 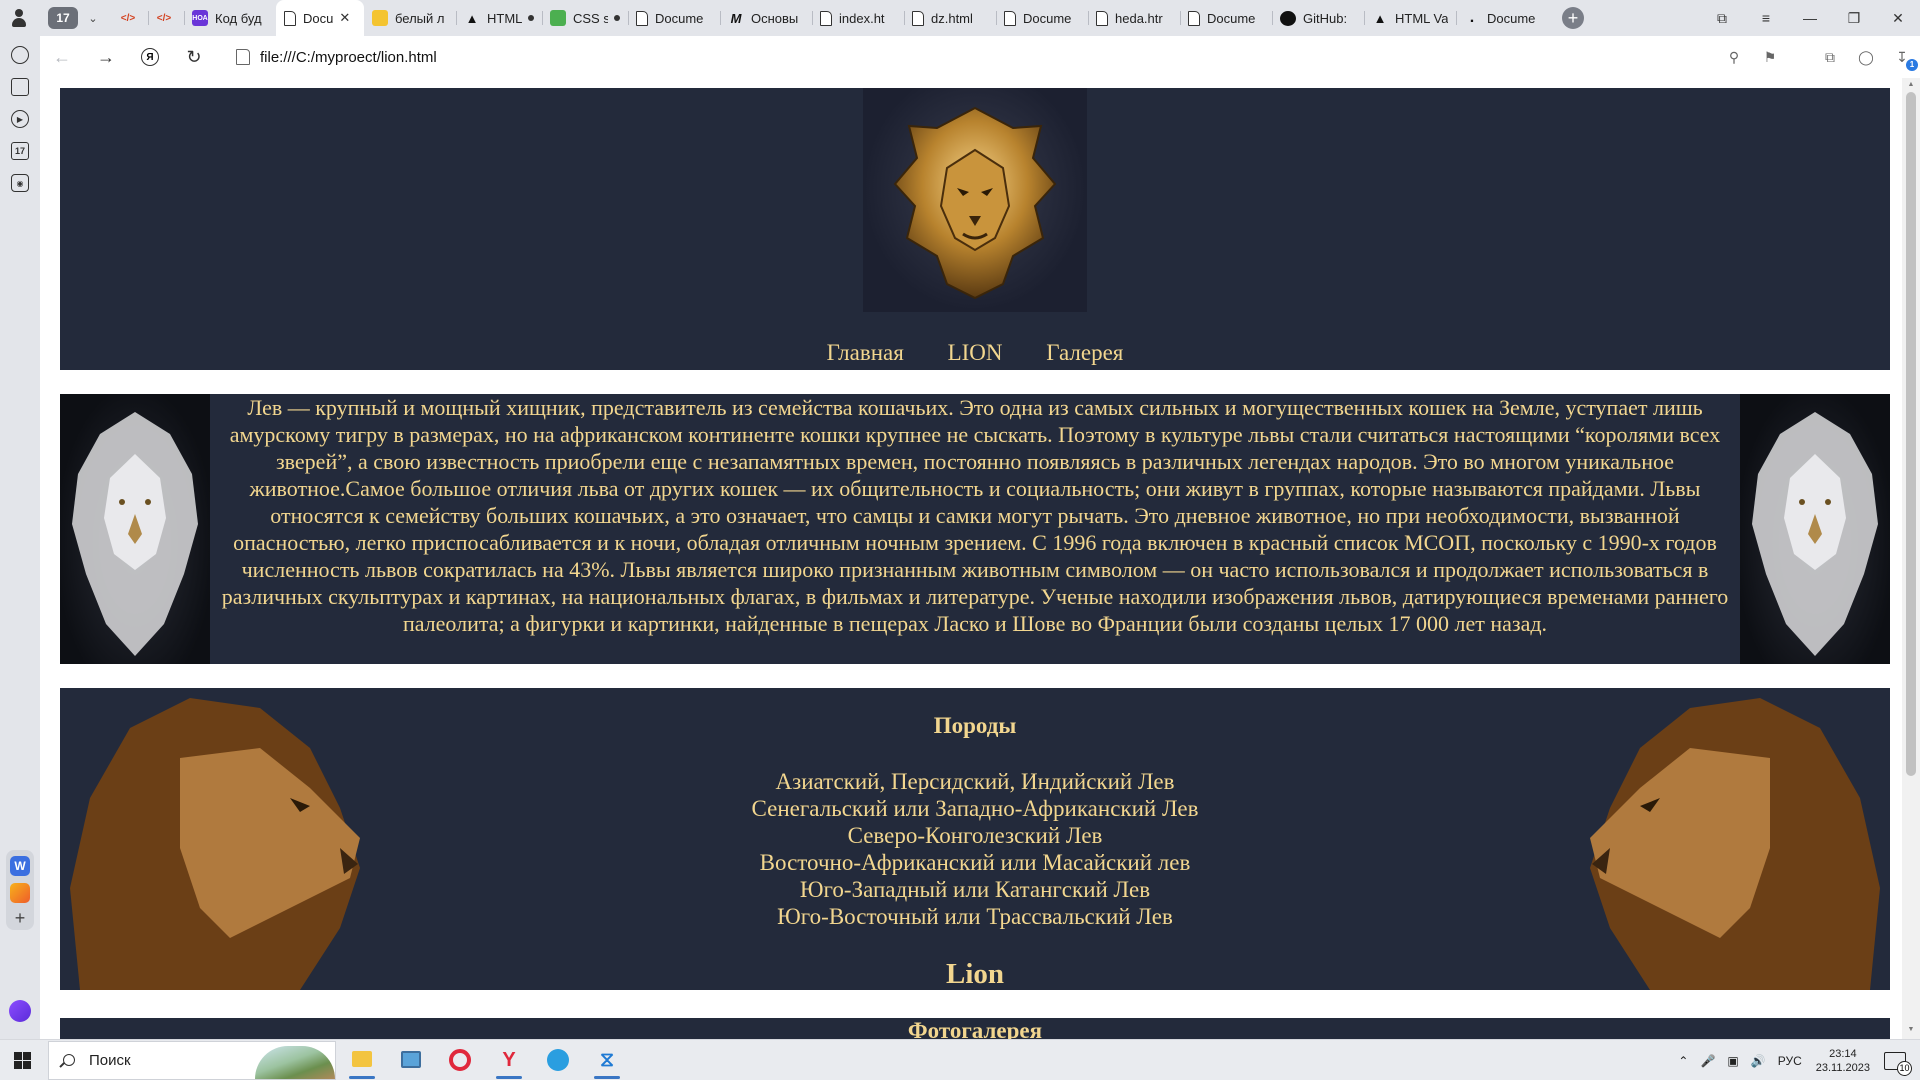 I want to click on tab-count-button: 17, so click(x=63, y=18).